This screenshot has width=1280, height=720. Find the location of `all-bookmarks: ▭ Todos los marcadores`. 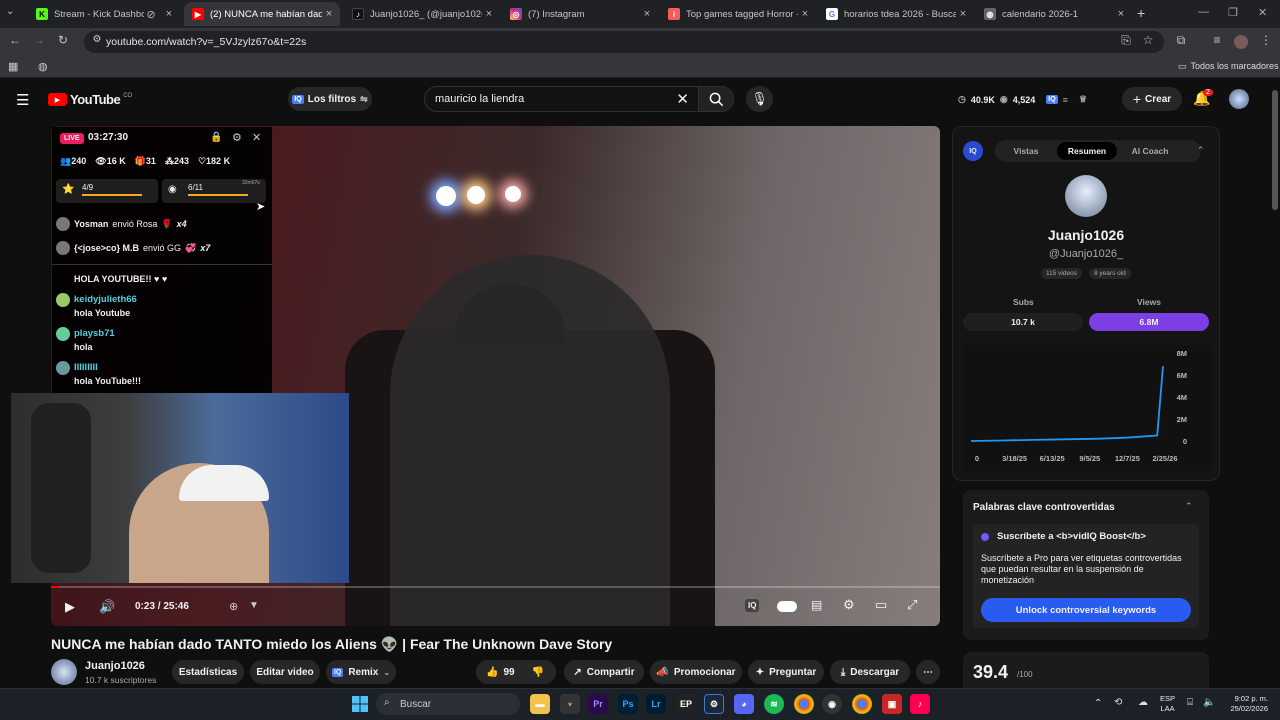

all-bookmarks: ▭ Todos los marcadores is located at coordinates (1228, 66).